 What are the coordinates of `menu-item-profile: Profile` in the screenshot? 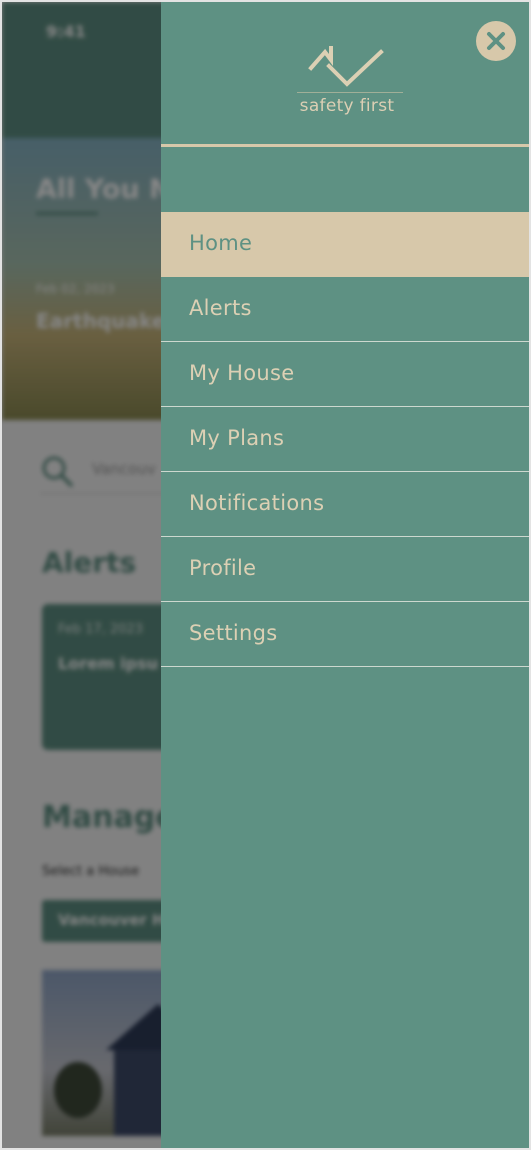 It's located at (345, 569).